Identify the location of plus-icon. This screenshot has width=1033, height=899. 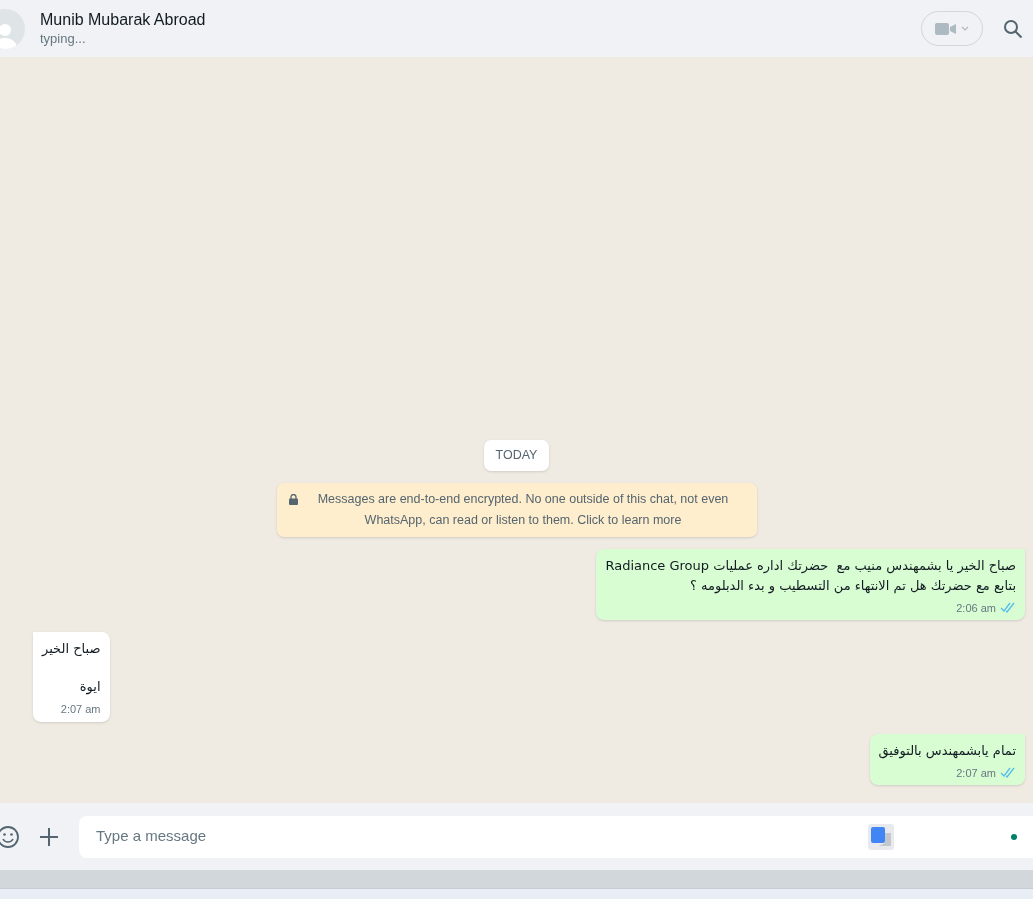
(49, 836).